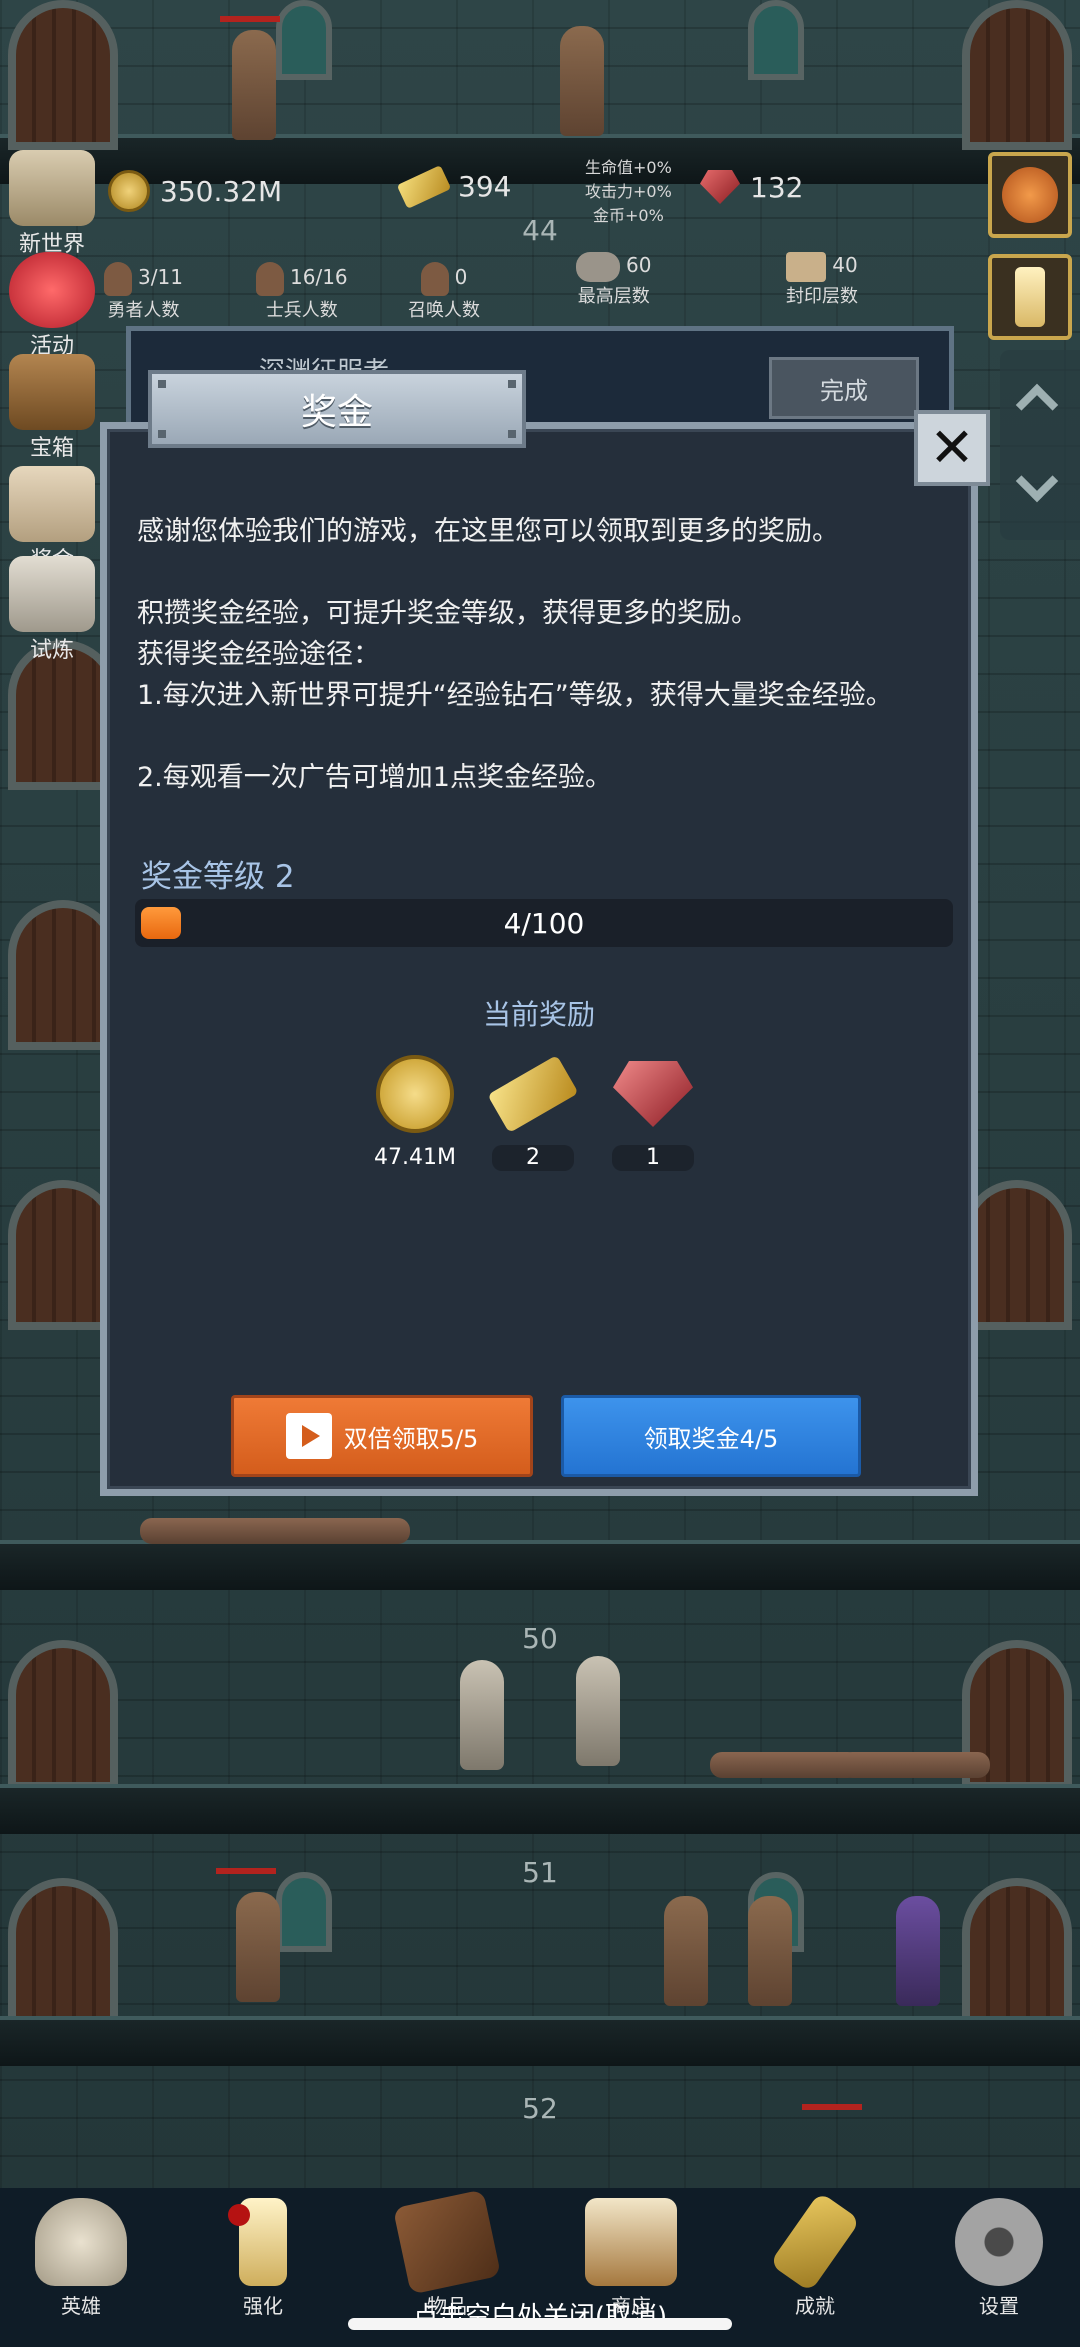  I want to click on pumpkin-icon, so click(1030, 195).